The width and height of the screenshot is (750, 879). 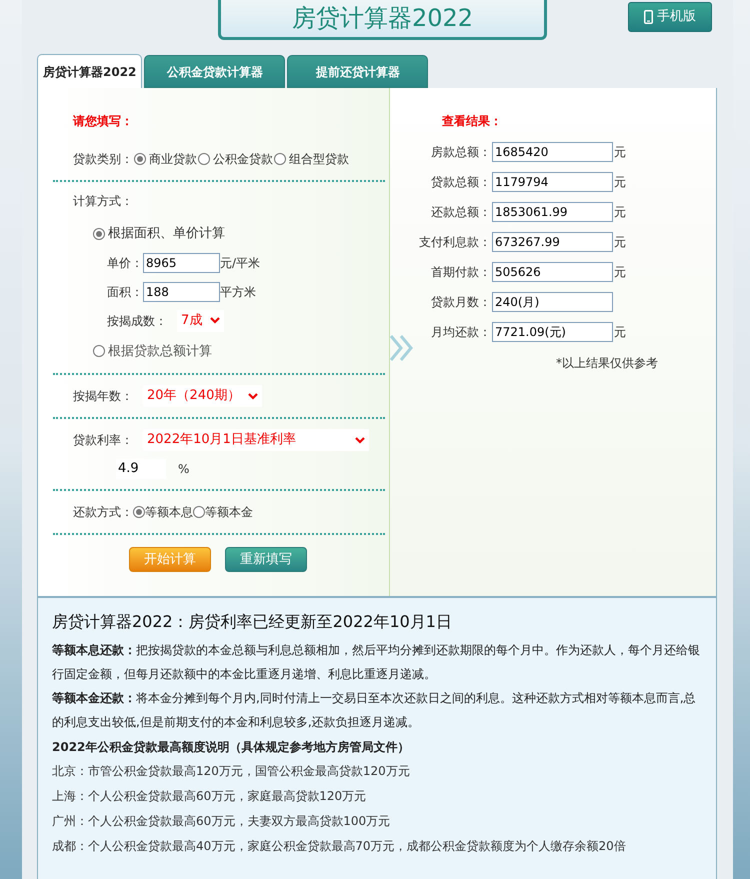 I want to click on result-note: *以上结果仅供参考, so click(x=607, y=363).